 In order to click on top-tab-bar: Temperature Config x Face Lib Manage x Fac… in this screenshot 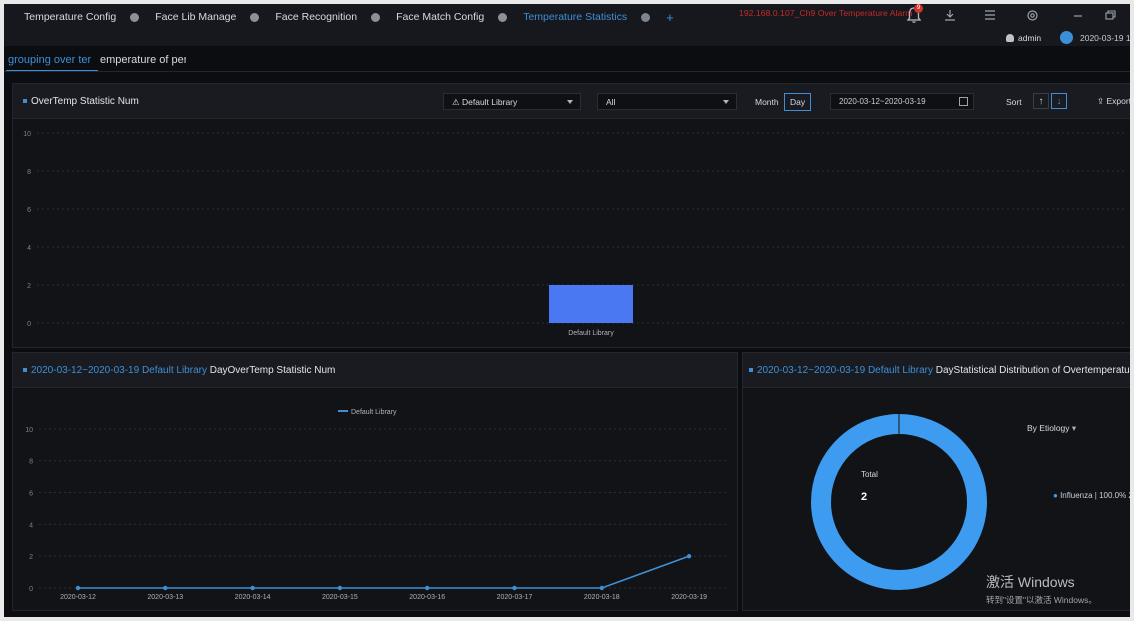, I will do `click(567, 17)`.